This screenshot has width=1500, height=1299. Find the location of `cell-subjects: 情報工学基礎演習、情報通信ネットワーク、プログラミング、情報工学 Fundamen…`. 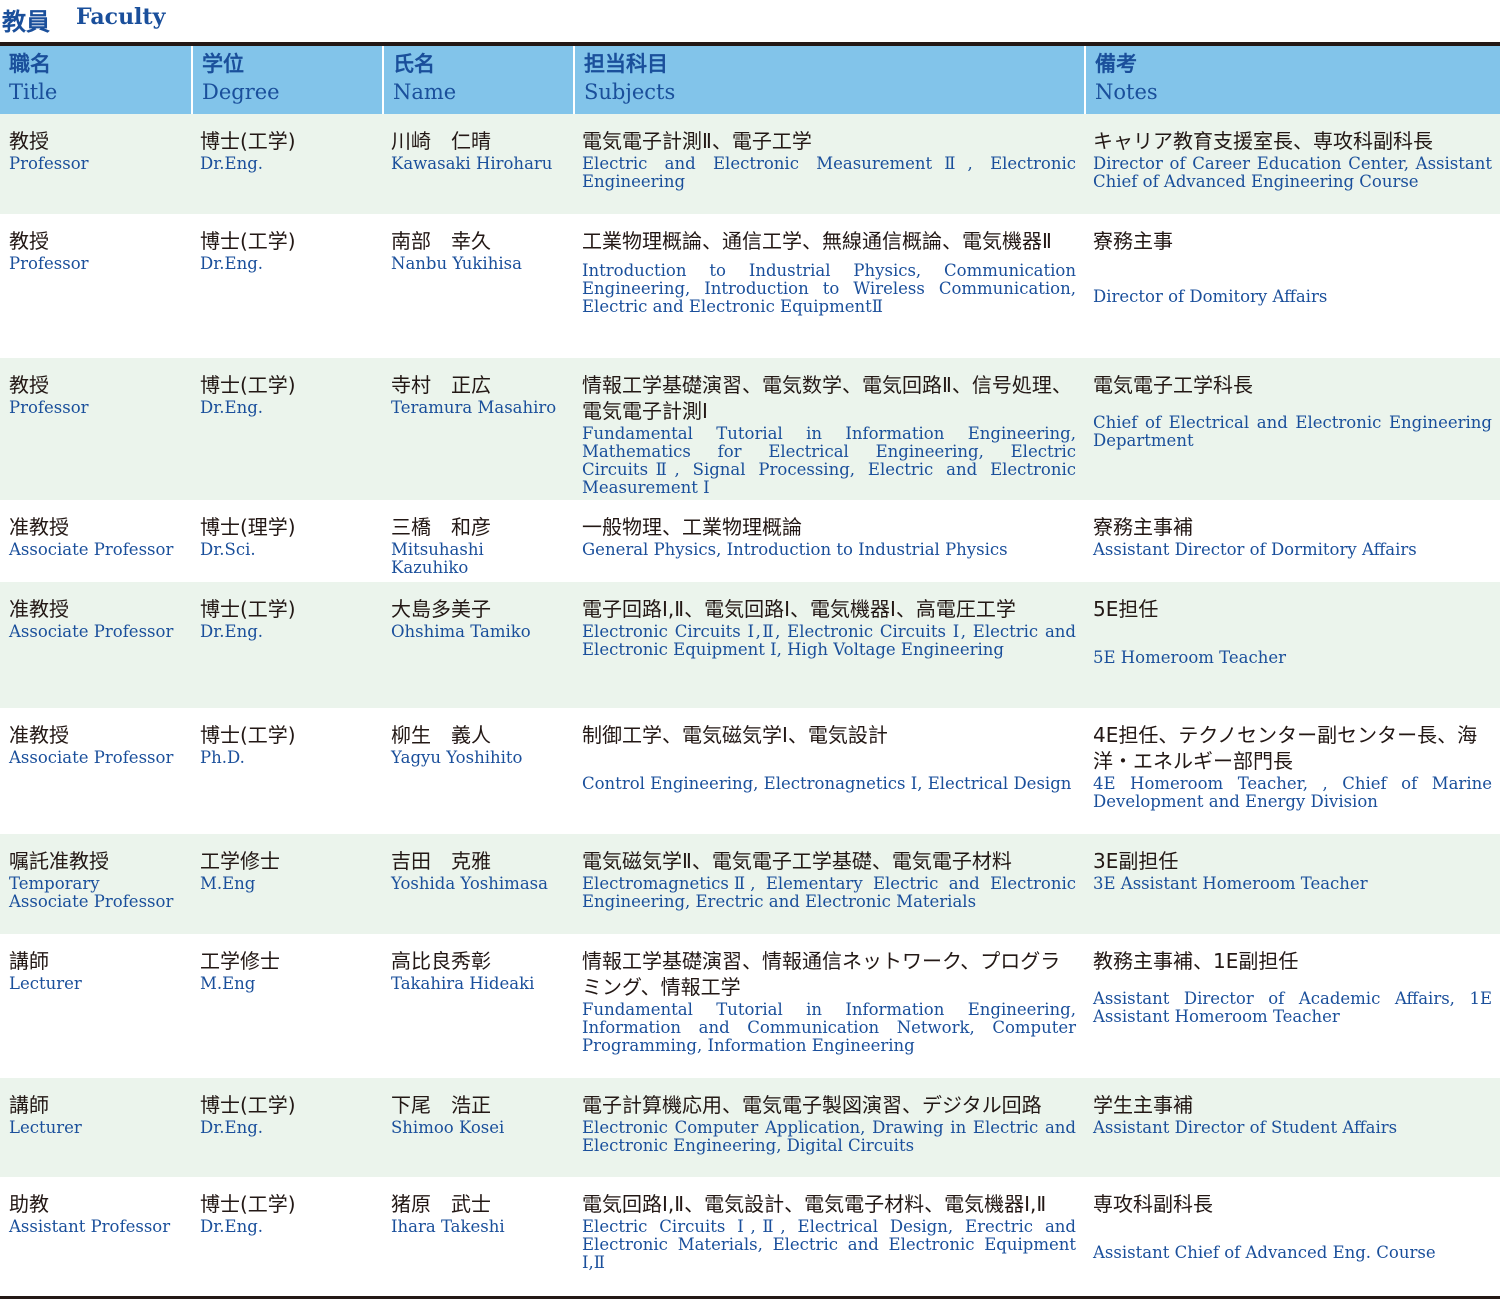

cell-subjects: 情報工学基礎演習、情報通信ネットワーク、プログラミング、情報工学 Fundamen… is located at coordinates (828, 1006).